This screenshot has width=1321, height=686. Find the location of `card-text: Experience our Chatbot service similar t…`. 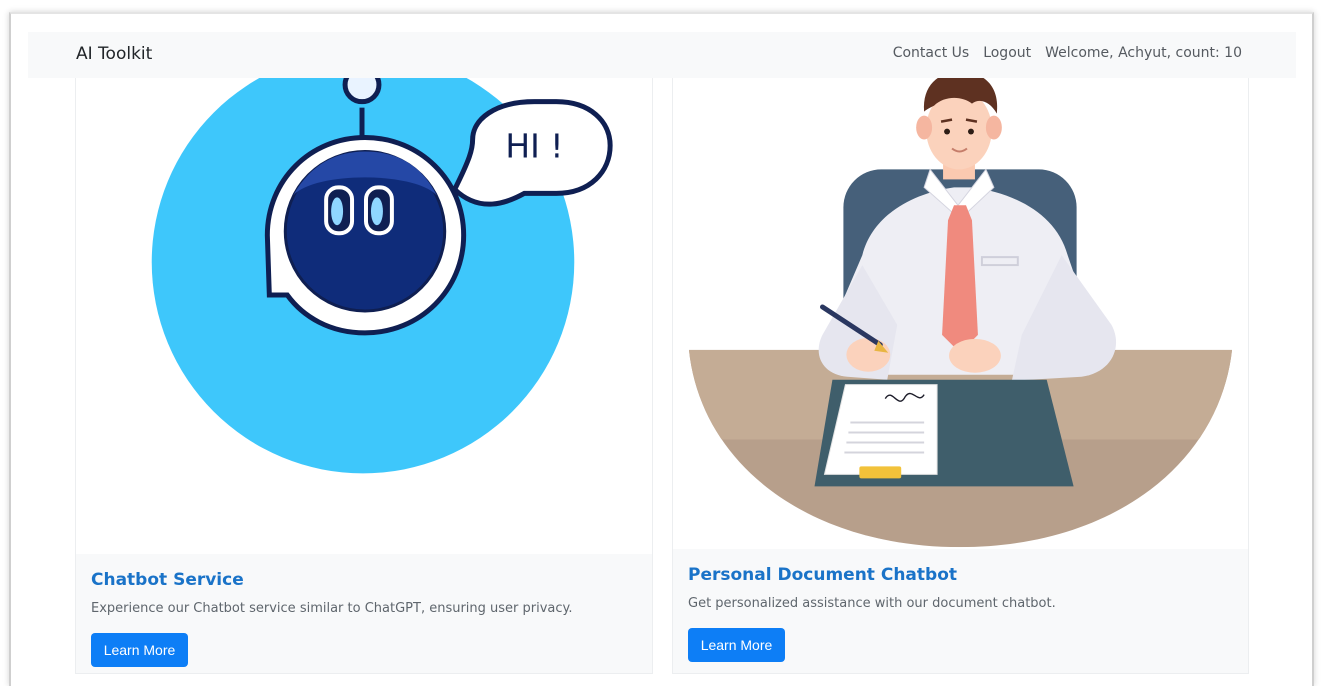

card-text: Experience our Chatbot service similar t… is located at coordinates (332, 608).